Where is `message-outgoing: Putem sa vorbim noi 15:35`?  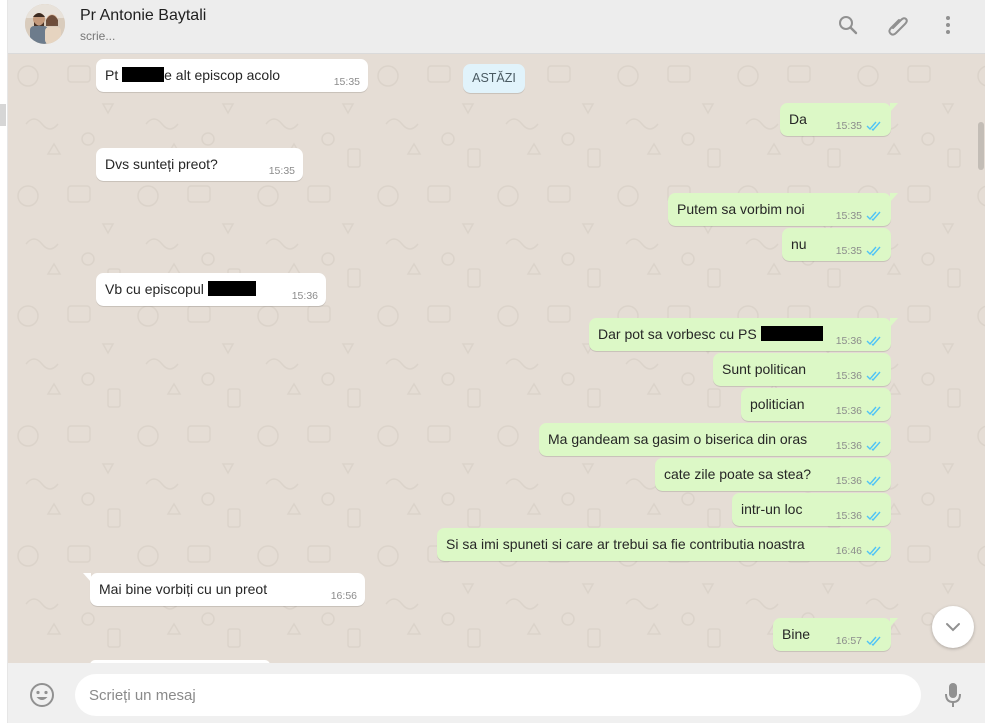
message-outgoing: Putem sa vorbim noi 15:35 is located at coordinates (783, 209).